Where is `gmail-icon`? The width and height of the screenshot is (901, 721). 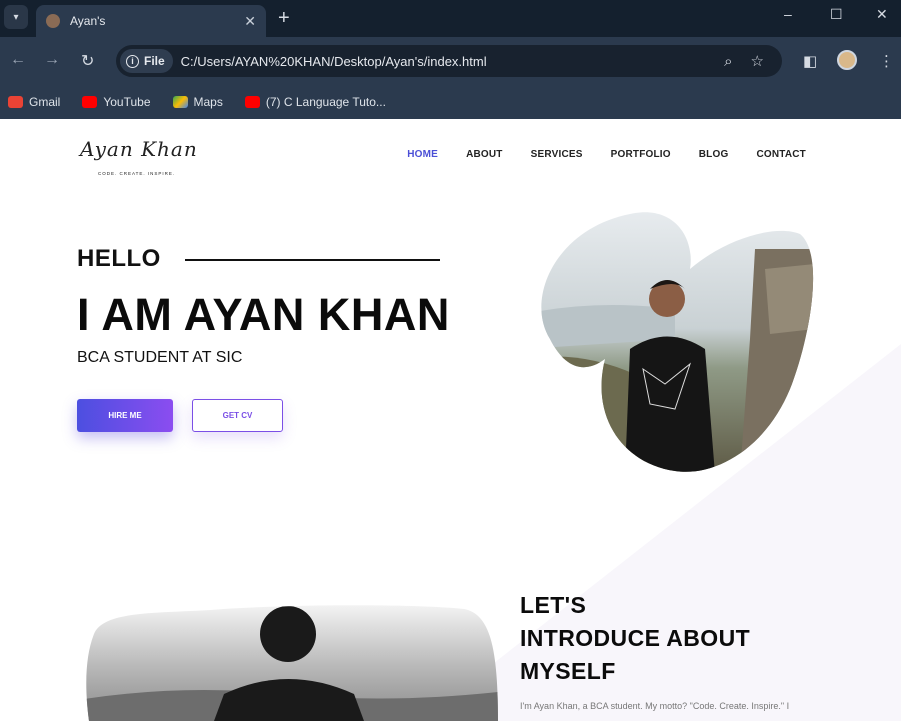
gmail-icon is located at coordinates (15, 102).